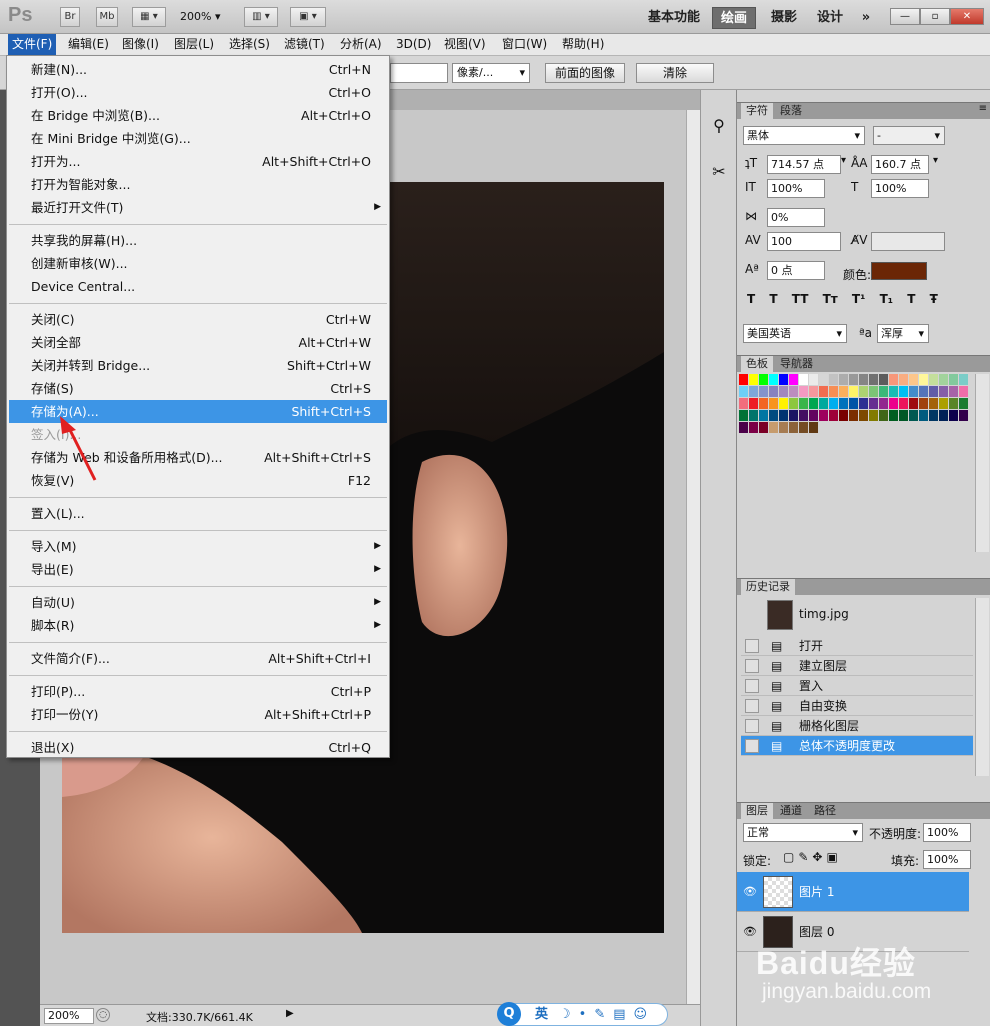  Describe the element at coordinates (909, 135) in the screenshot. I see `font-style-select: - ▾` at that location.